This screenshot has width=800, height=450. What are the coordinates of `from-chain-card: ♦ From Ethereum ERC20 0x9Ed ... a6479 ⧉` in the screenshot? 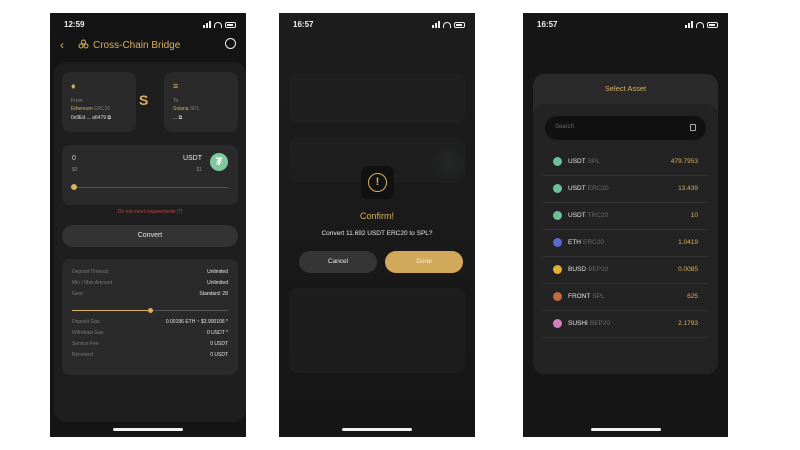 It's located at (99, 102).